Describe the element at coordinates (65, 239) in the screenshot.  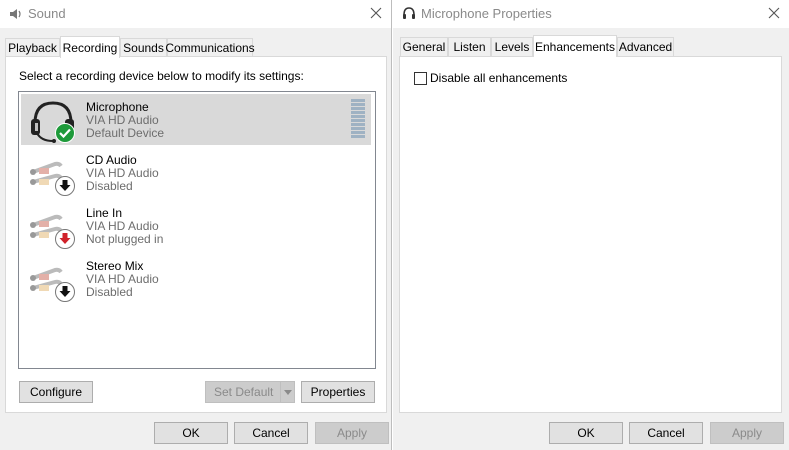
I see `unplugged-arrow-badge` at that location.